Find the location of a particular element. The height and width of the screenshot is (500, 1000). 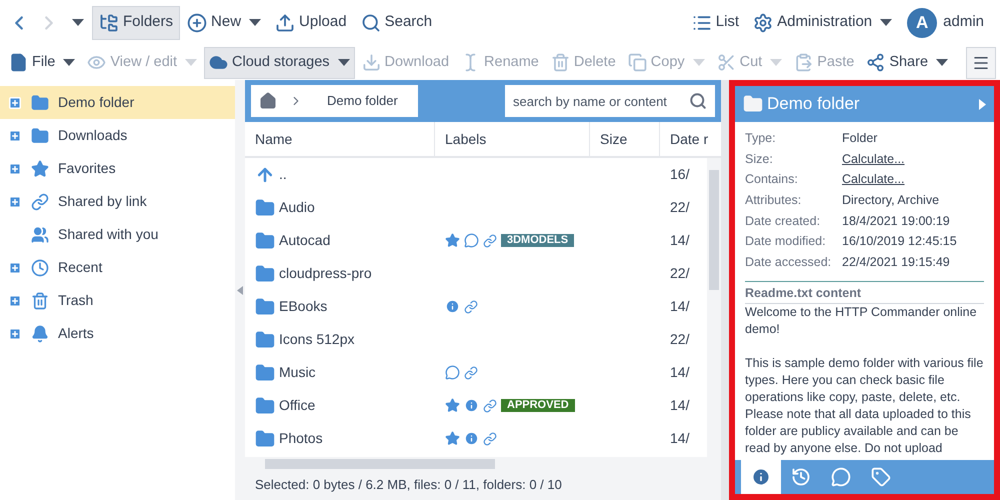

search-icon is located at coordinates (698, 101).